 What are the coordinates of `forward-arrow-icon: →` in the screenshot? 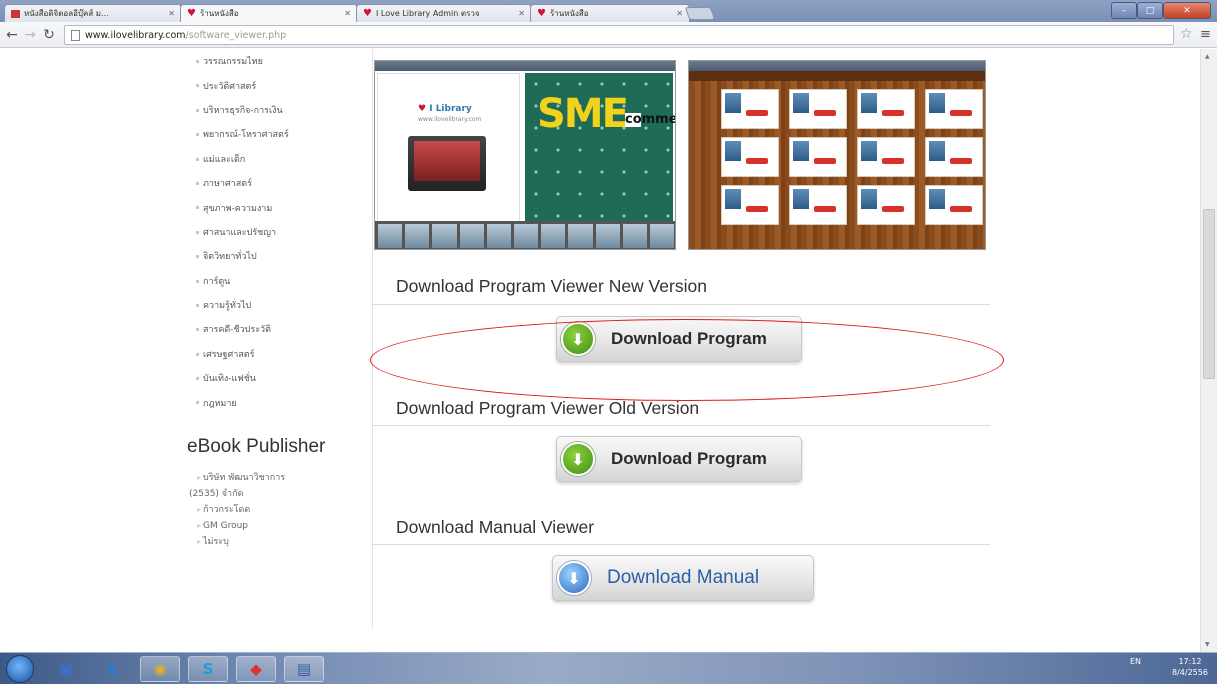 It's located at (30, 35).